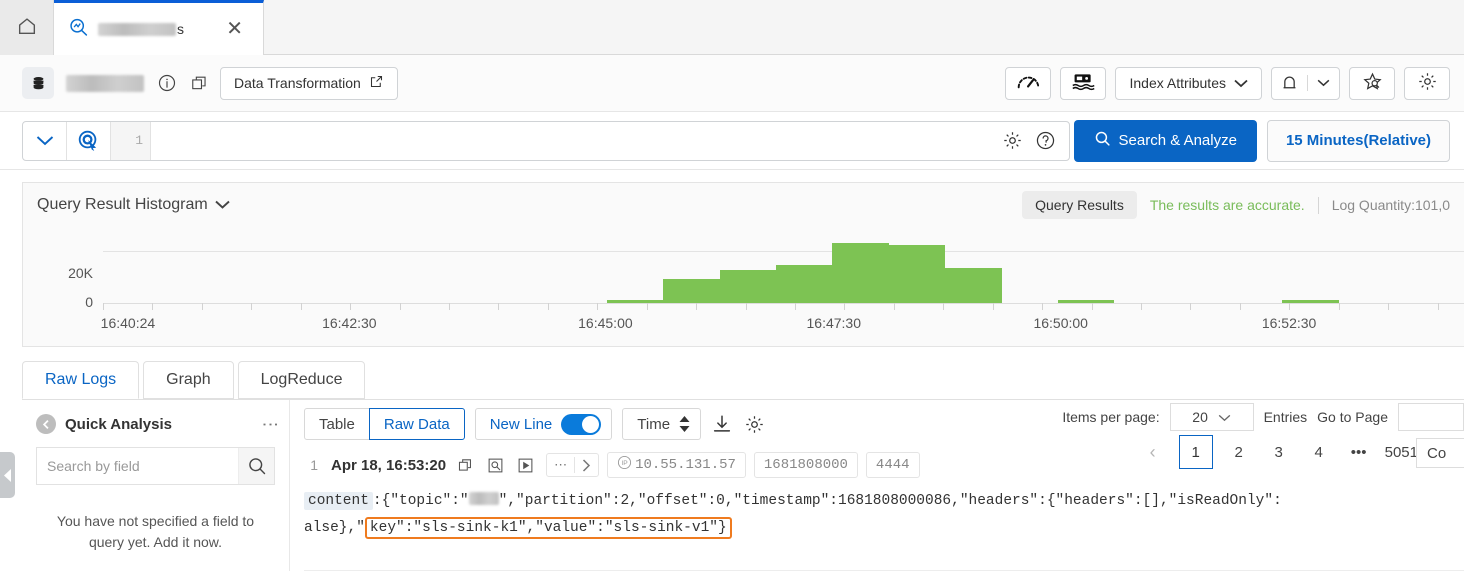 Image resolution: width=1464 pixels, height=582 pixels. Describe the element at coordinates (1431, 417) in the screenshot. I see `go-to-page-input` at that location.